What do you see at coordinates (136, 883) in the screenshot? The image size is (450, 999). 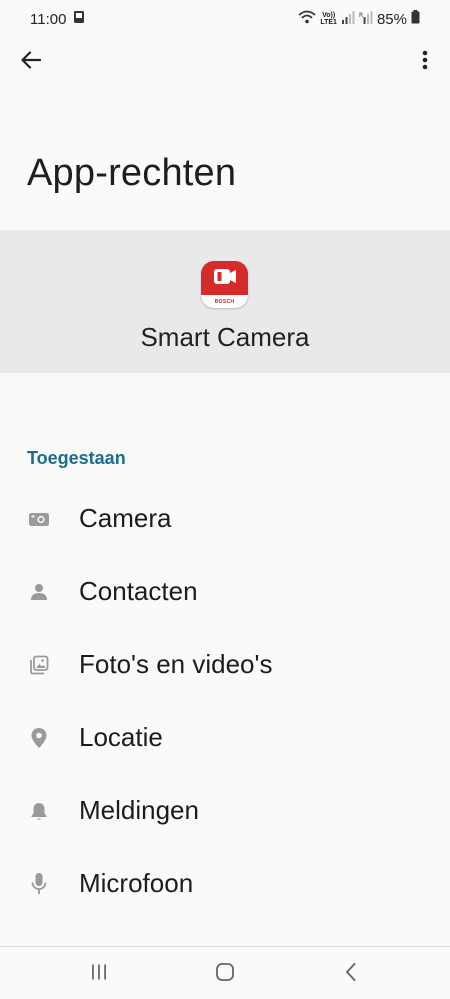 I see `permission-label: Microfoon` at bounding box center [136, 883].